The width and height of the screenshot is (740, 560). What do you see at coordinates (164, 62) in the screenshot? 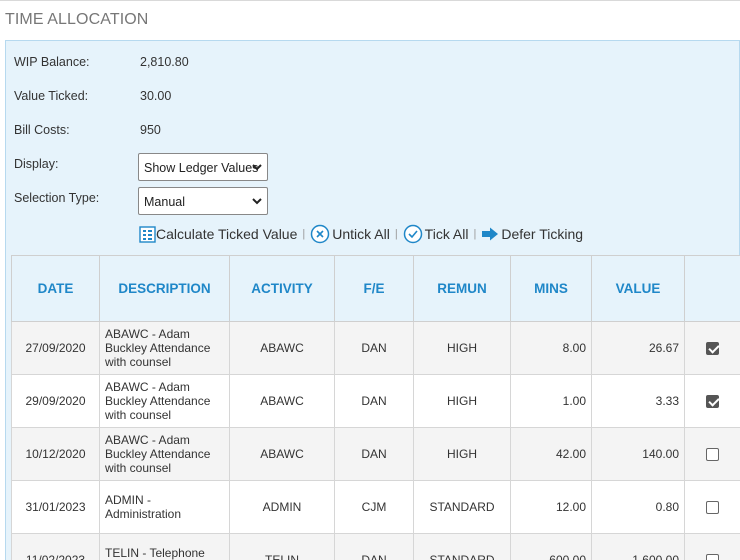
I see `wip-balance-value: 2,810.80` at bounding box center [164, 62].